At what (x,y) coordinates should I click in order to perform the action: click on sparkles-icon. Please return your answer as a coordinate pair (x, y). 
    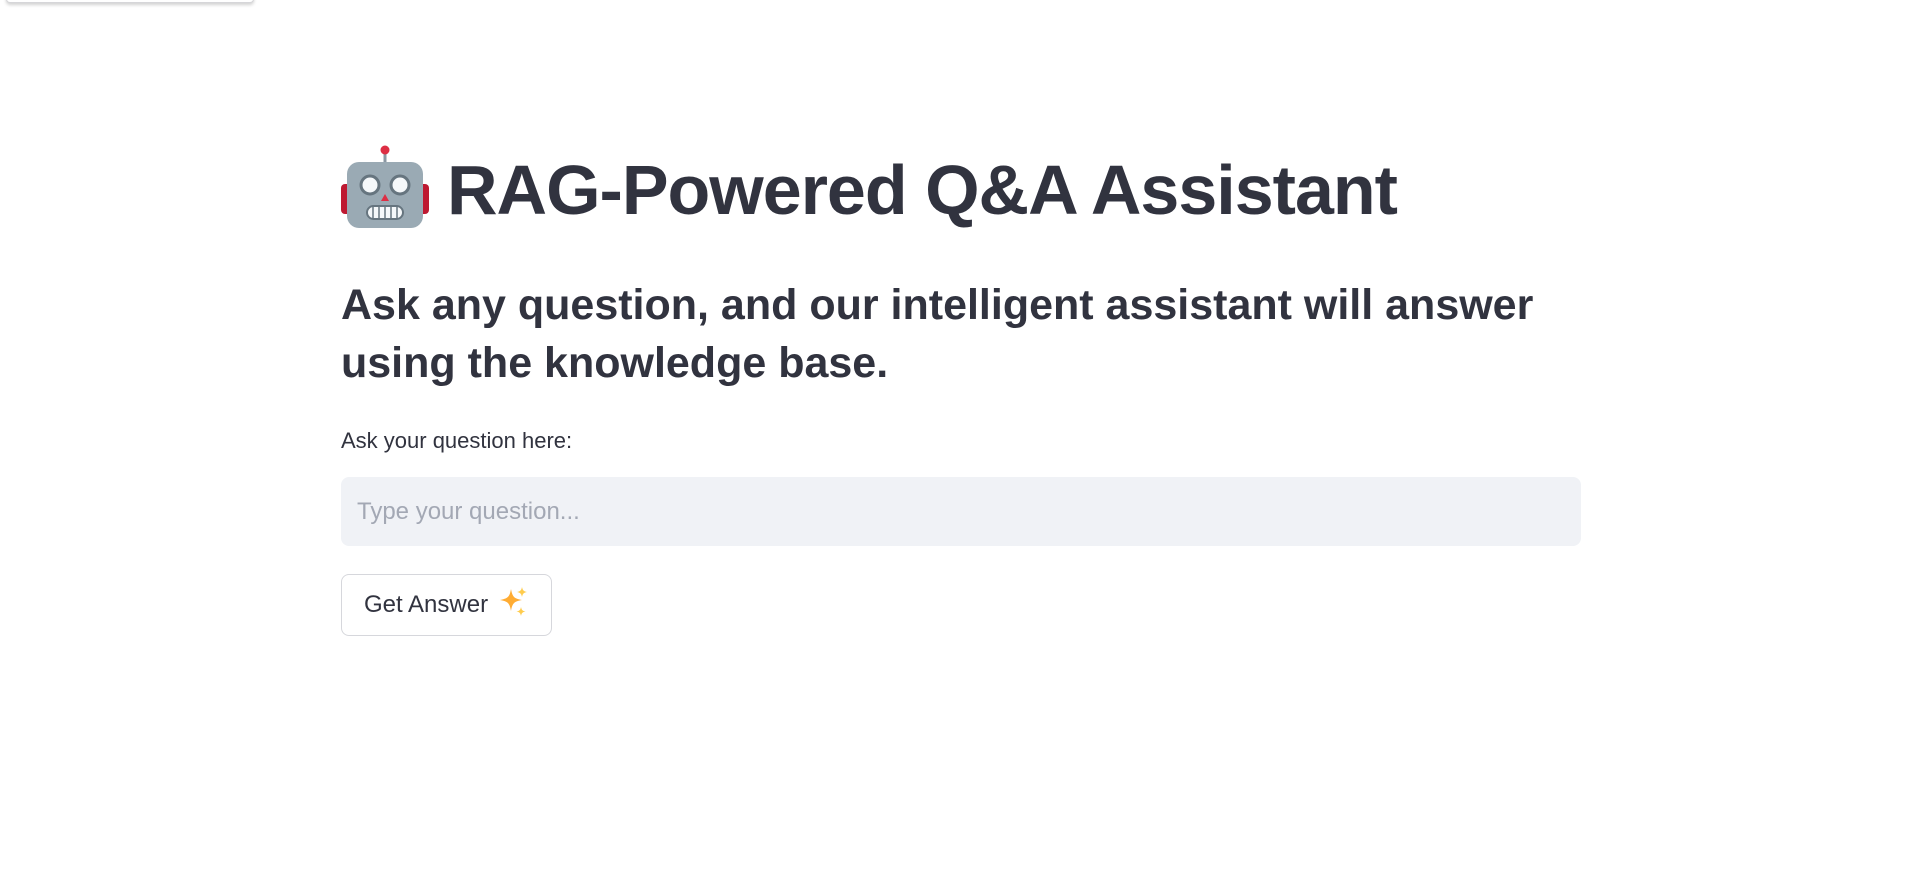
    Looking at the image, I should click on (509, 605).